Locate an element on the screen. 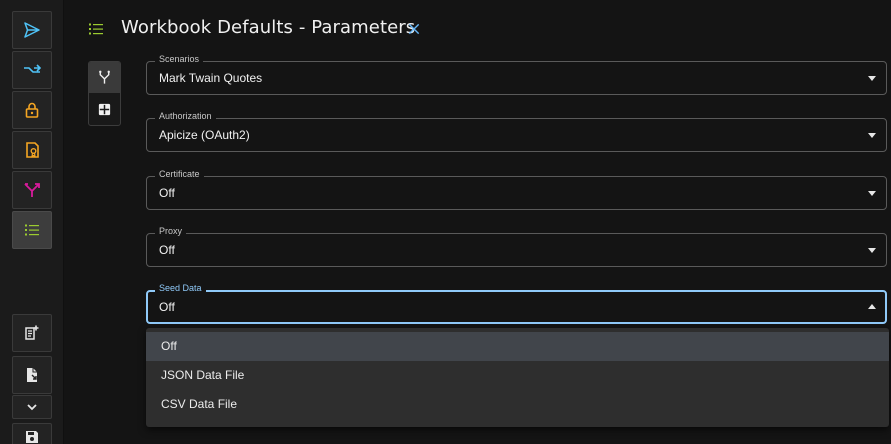 This screenshot has height=444, width=891. authorization-select: Authorization Apicize (OAuth2) is located at coordinates (516, 131).